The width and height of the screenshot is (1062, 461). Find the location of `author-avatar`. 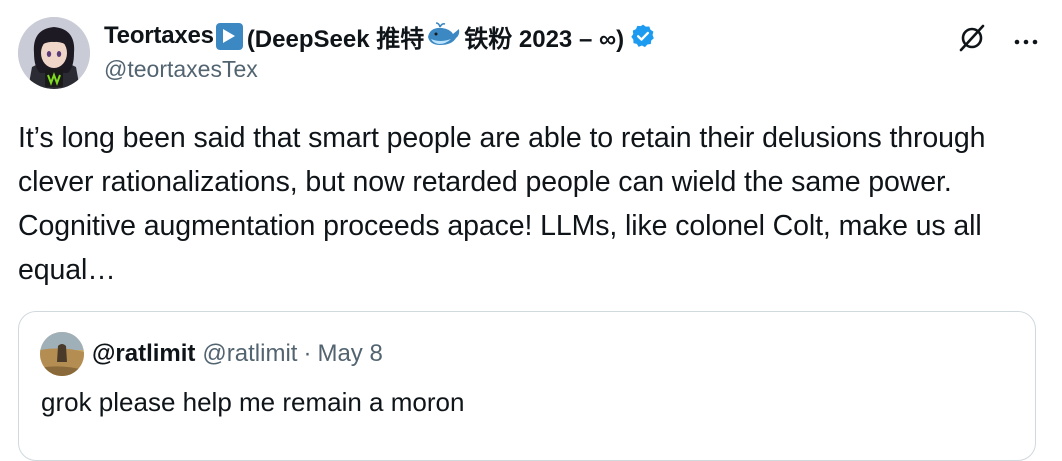

author-avatar is located at coordinates (54, 53).